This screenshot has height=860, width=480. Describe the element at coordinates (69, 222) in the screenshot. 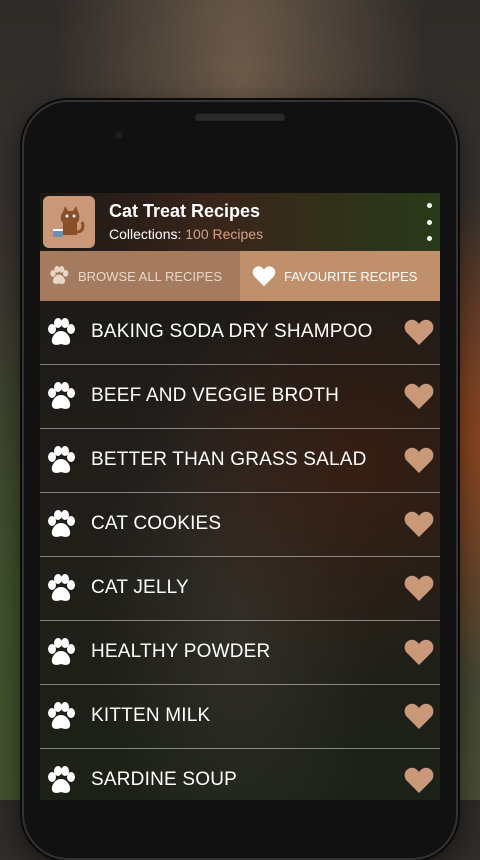

I see `app-logo-cat-icon` at that location.